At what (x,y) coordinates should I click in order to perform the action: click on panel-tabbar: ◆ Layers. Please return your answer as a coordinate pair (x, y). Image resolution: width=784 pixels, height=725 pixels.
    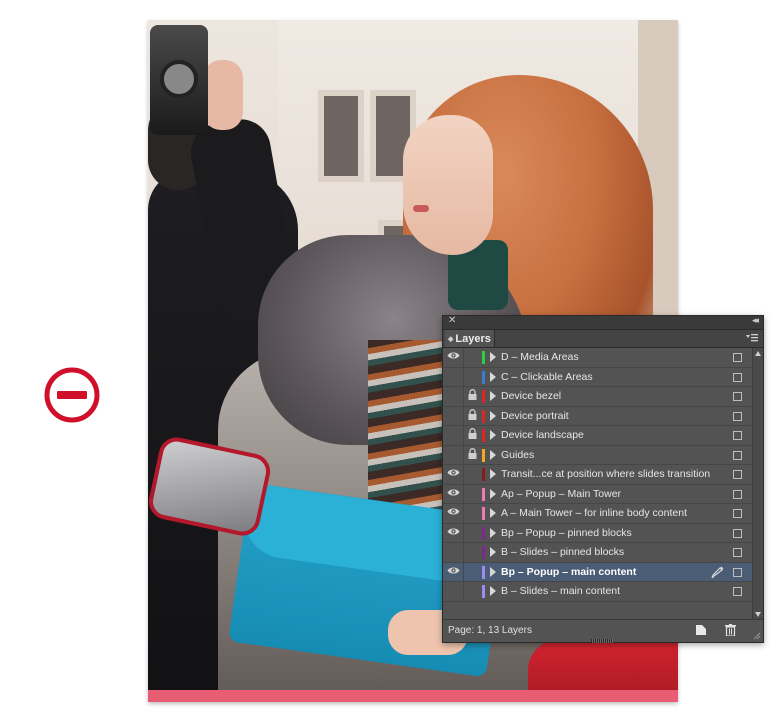
    Looking at the image, I should click on (603, 339).